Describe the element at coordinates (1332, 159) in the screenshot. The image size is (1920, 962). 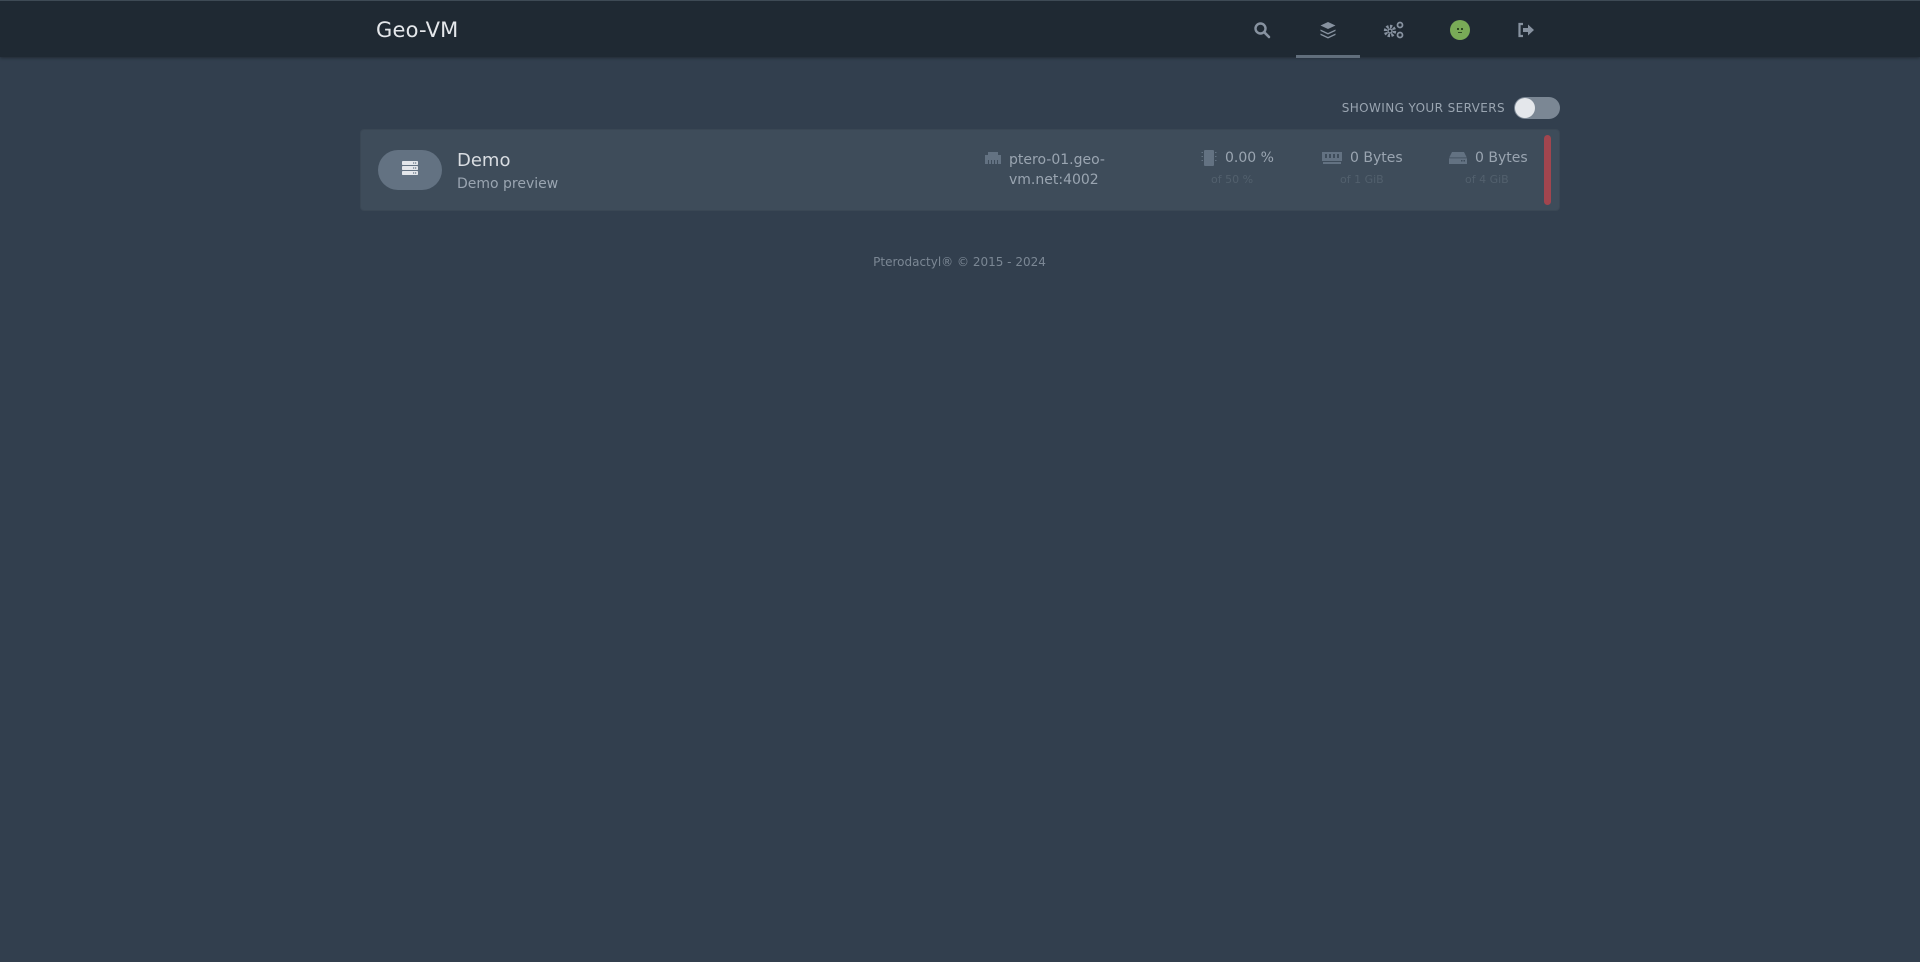
I see `memory-icon` at that location.